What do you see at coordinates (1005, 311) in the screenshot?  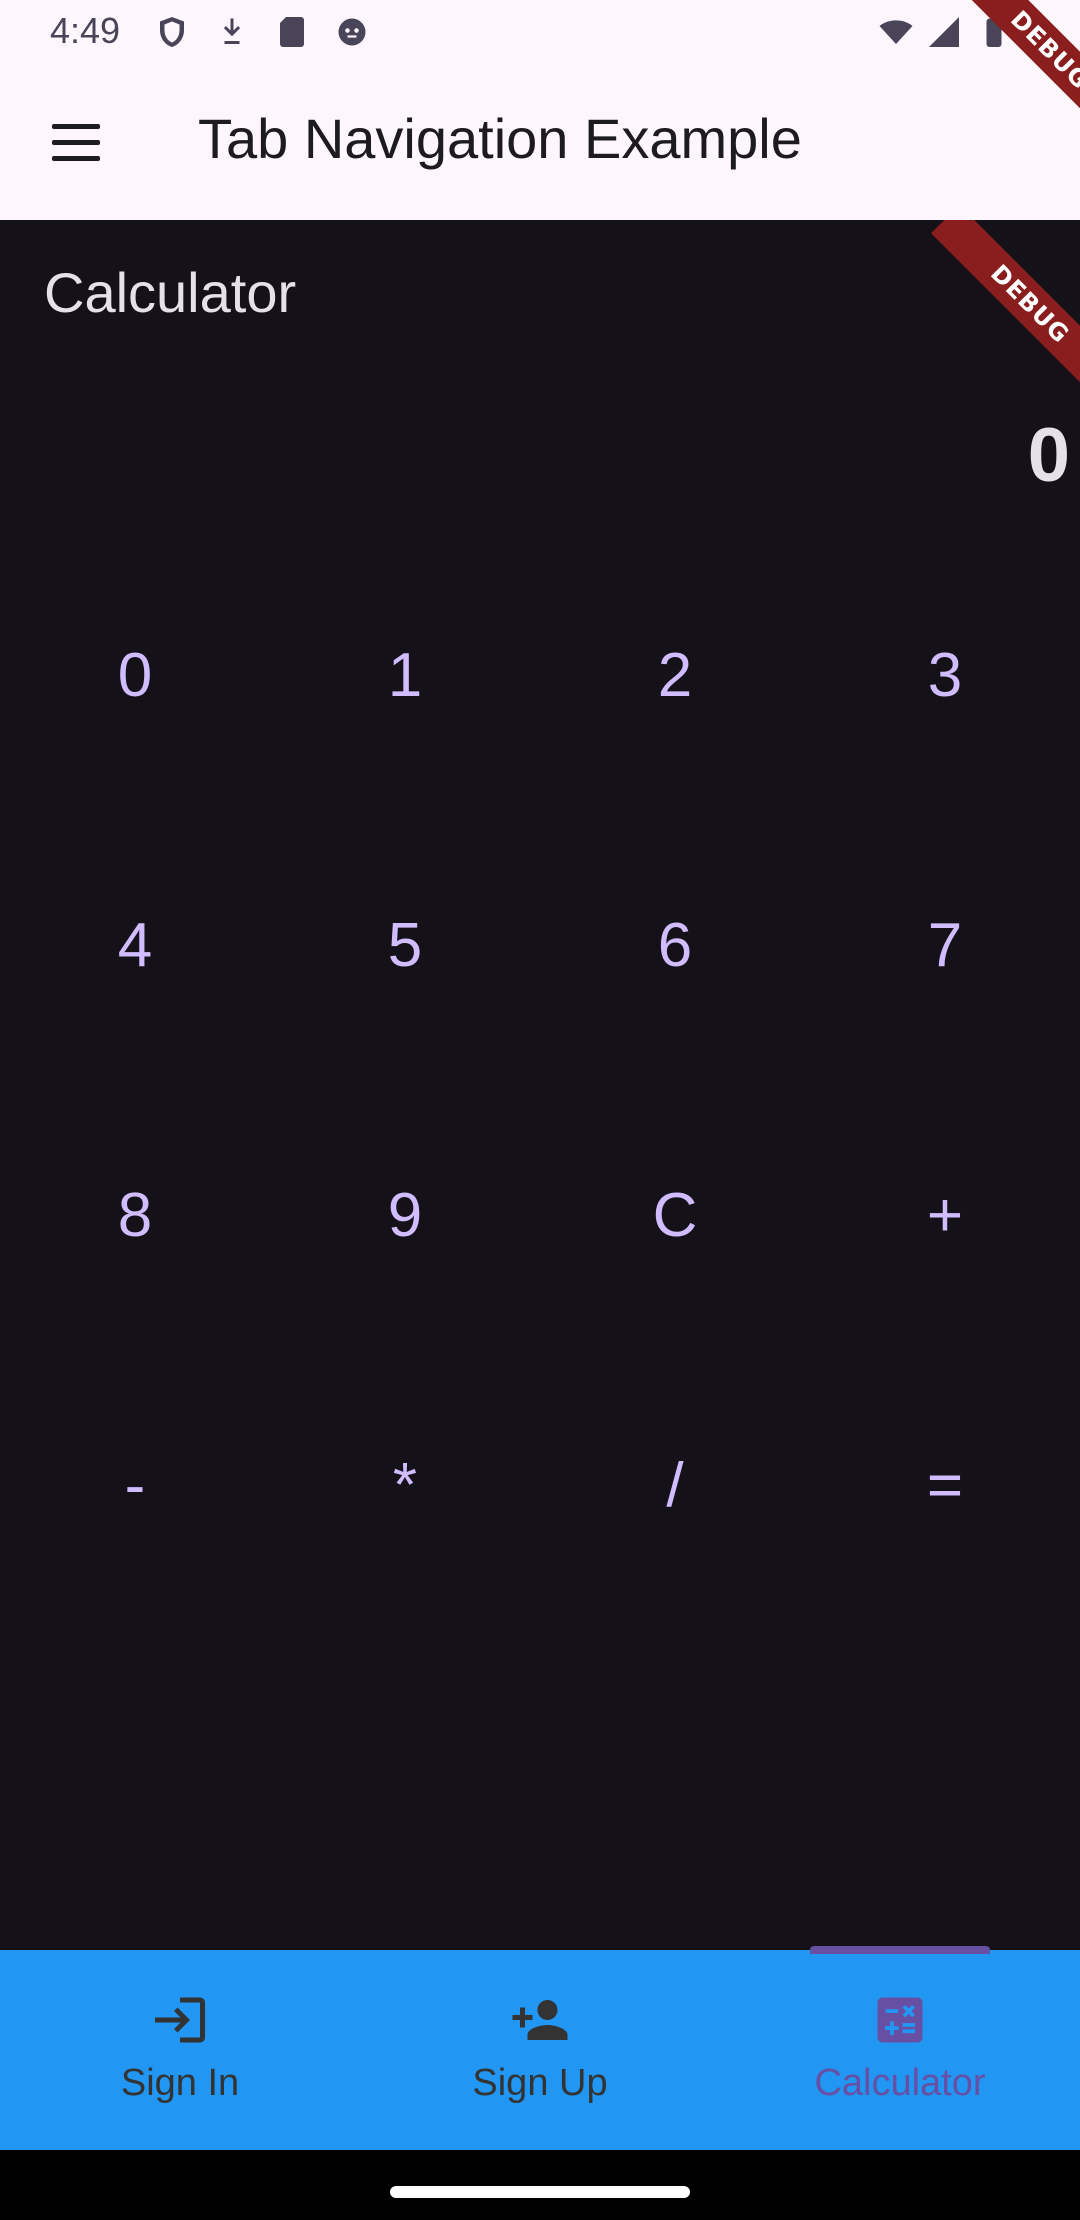 I see `debug-banner-inner: DEBUG` at bounding box center [1005, 311].